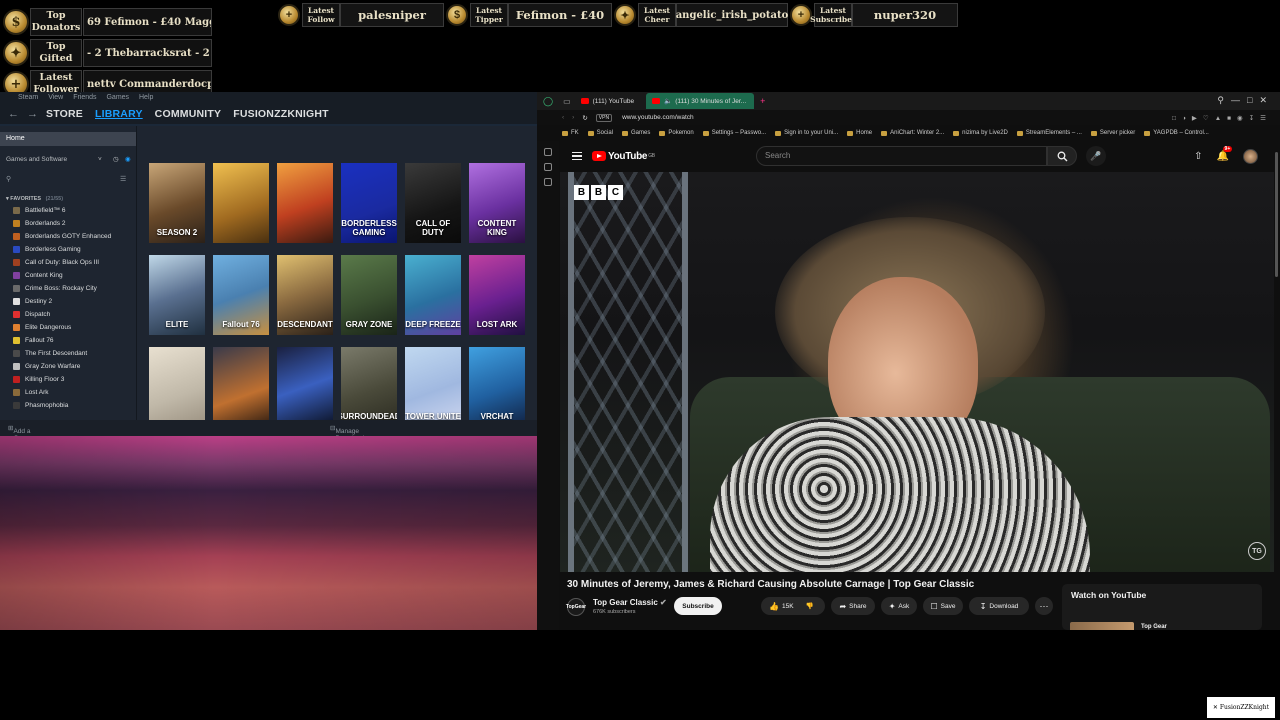  What do you see at coordinates (1102, 626) in the screenshot?
I see `related-thumbnail` at bounding box center [1102, 626].